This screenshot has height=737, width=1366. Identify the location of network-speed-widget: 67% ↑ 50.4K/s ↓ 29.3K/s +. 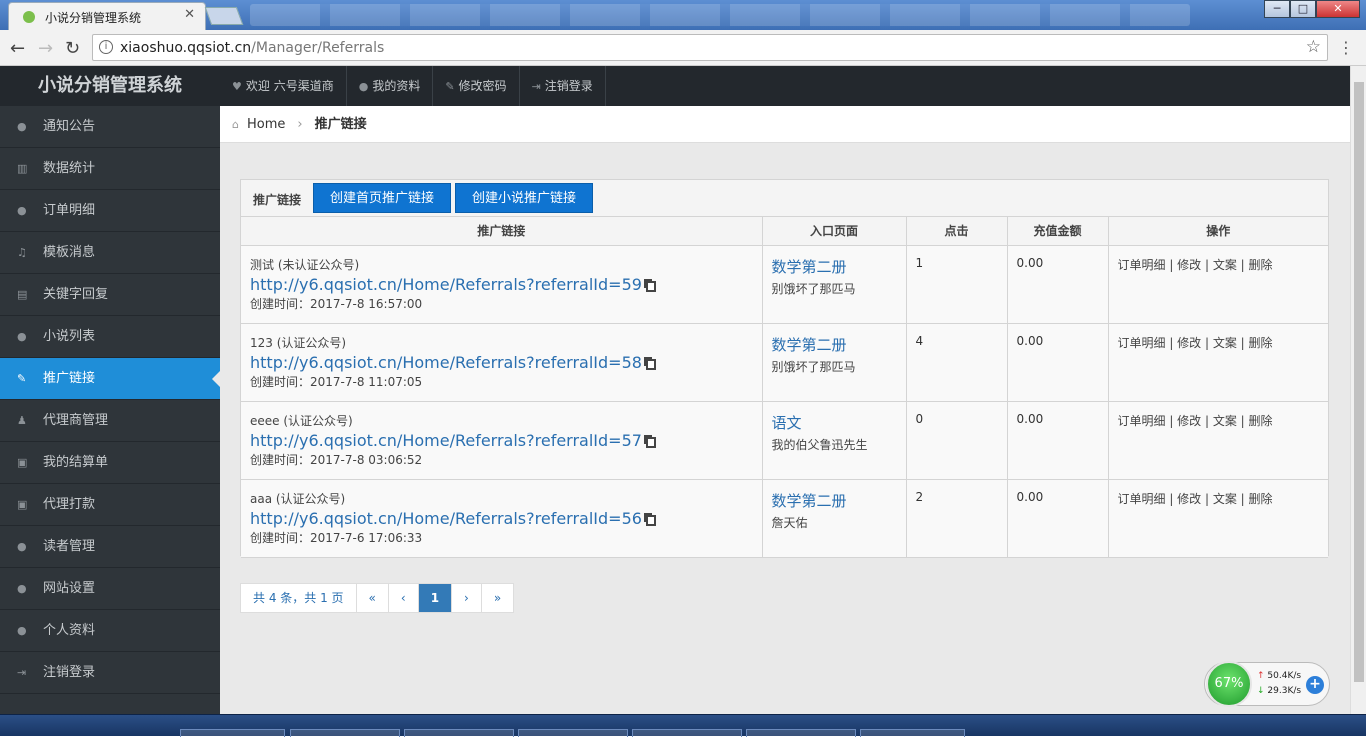
(1267, 684).